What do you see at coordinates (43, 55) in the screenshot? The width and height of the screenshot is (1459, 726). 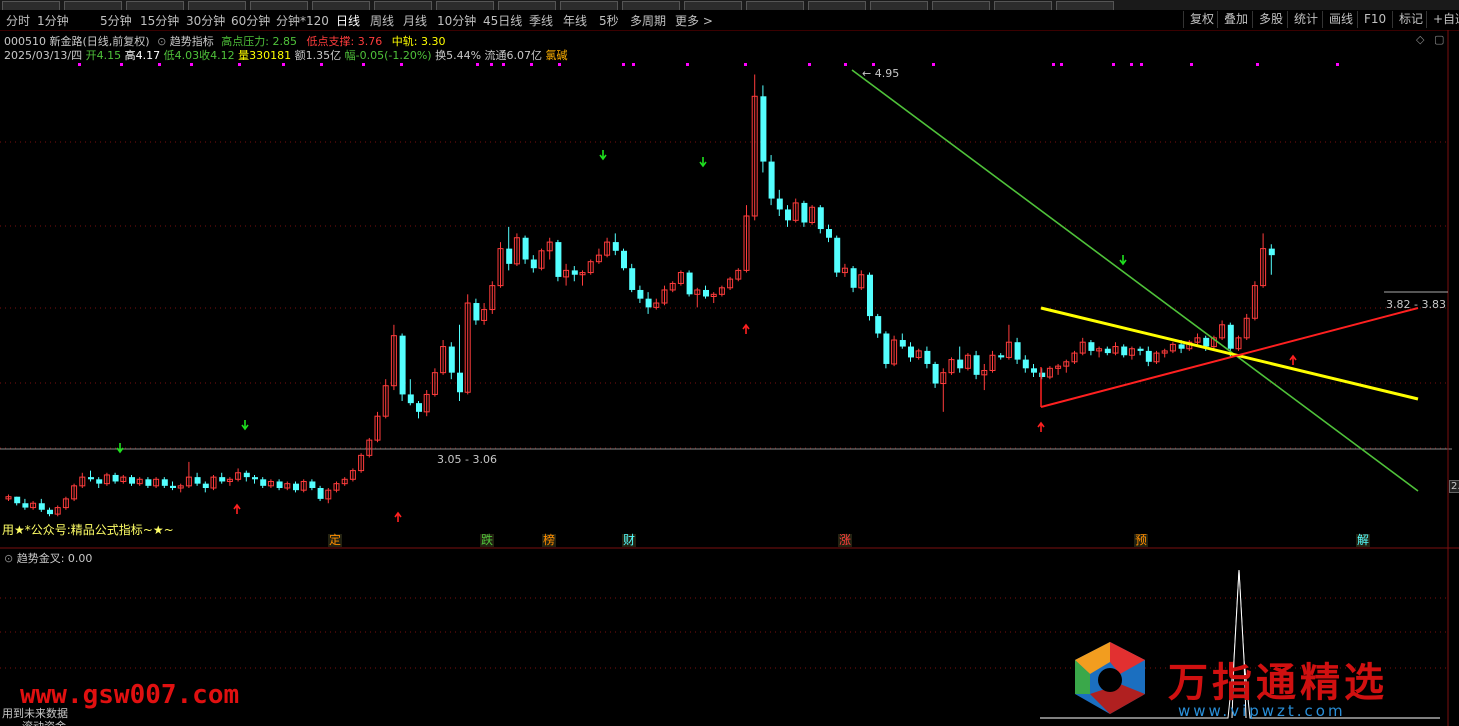 I see `bar-date: 2025/03/13/四` at bounding box center [43, 55].